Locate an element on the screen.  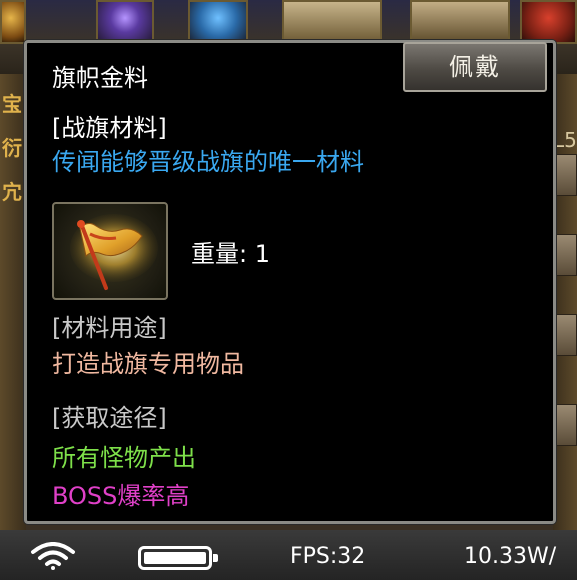
use-heading: [材料用途] is located at coordinates (109, 328).